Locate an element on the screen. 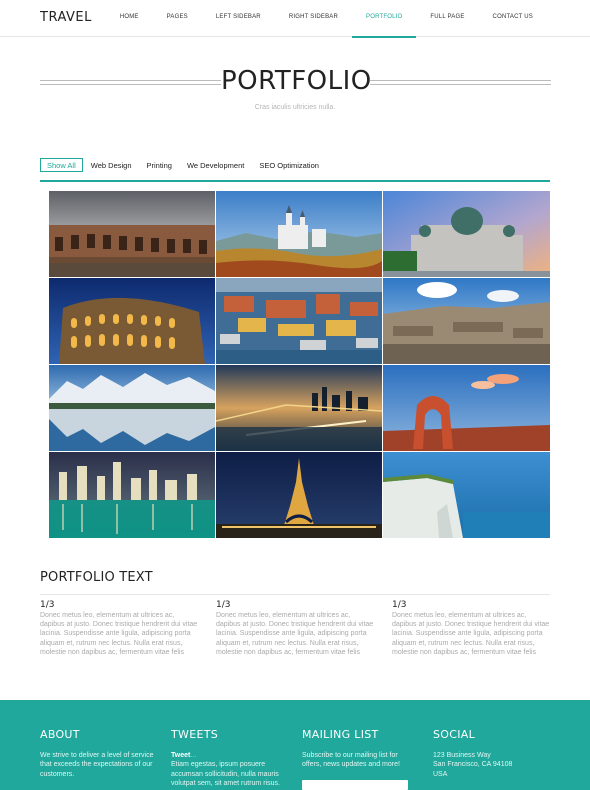 The width and height of the screenshot is (590, 790). page-subtitle: Cras iaculis ultricies nulla. is located at coordinates (295, 107).